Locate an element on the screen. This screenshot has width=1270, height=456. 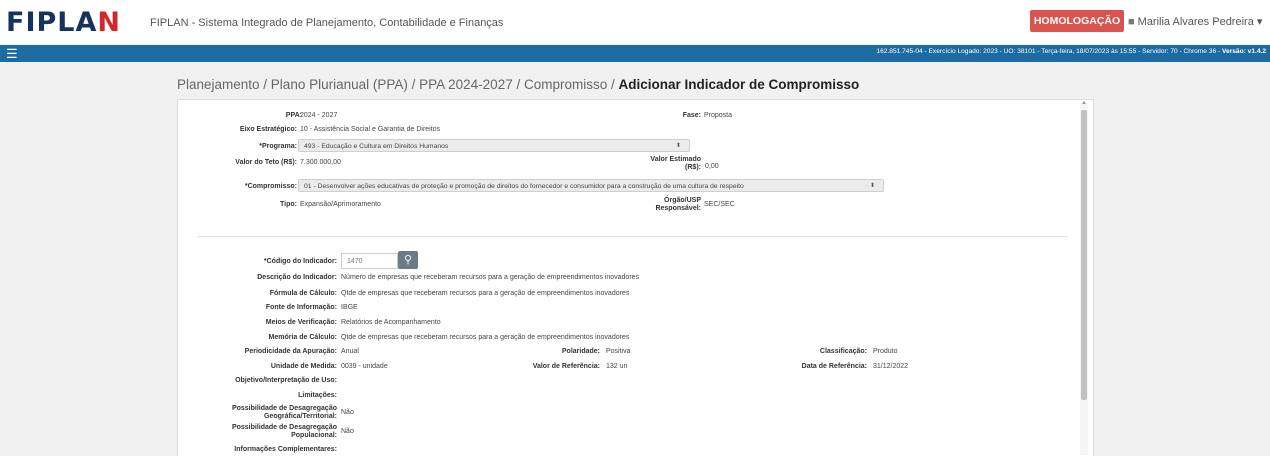
codigo-indicador-label: *Código do Indicador: is located at coordinates (300, 261).